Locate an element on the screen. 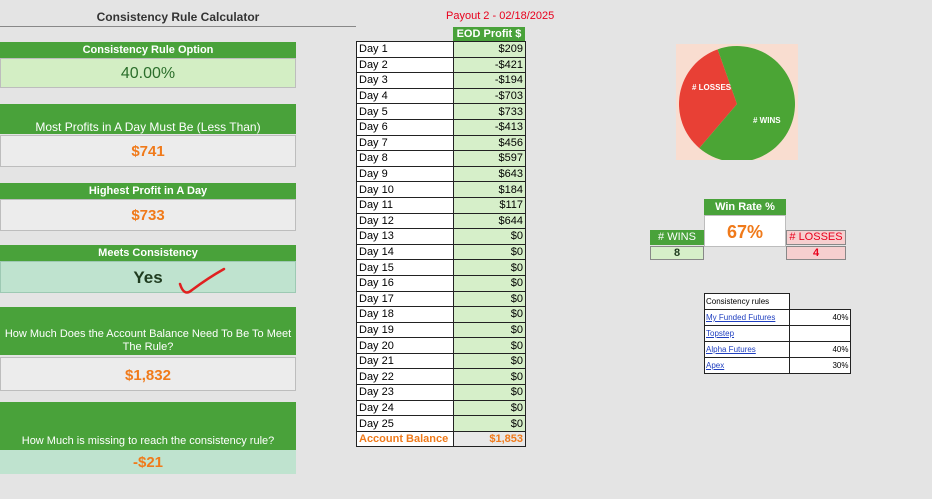 This screenshot has height=499, width=932. losses-label: # LOSSES is located at coordinates (816, 237).